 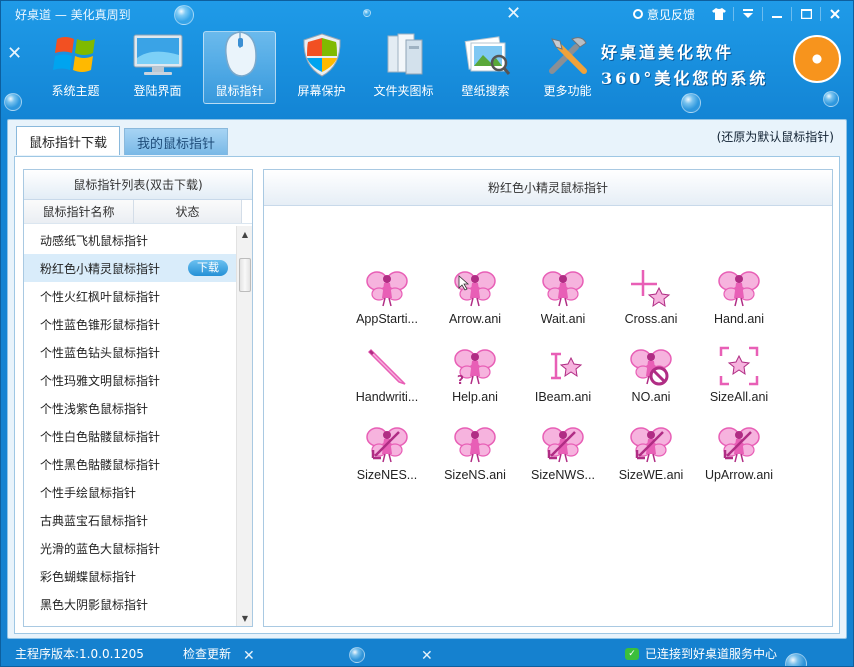 What do you see at coordinates (245, 234) in the screenshot?
I see `scroll-up-arrow-icon: ▲` at bounding box center [245, 234].